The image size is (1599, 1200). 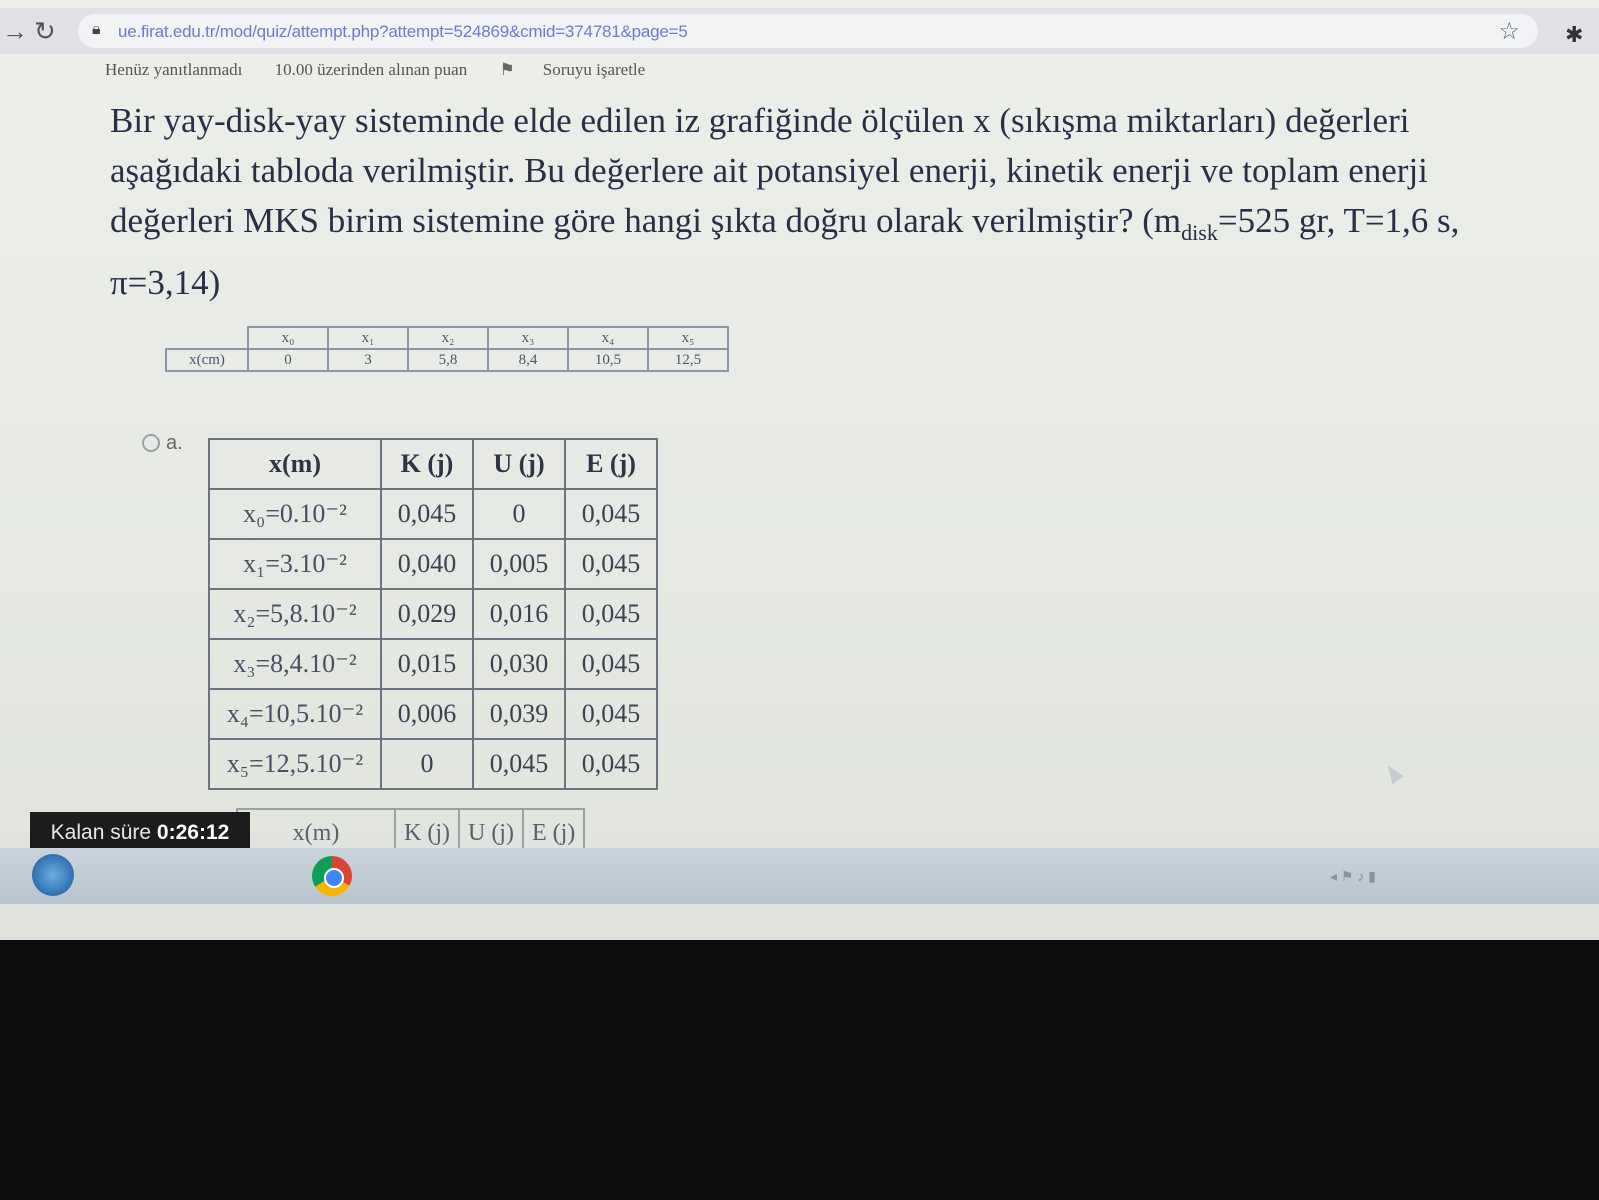 What do you see at coordinates (207, 338) in the screenshot?
I see `data-table-corner` at bounding box center [207, 338].